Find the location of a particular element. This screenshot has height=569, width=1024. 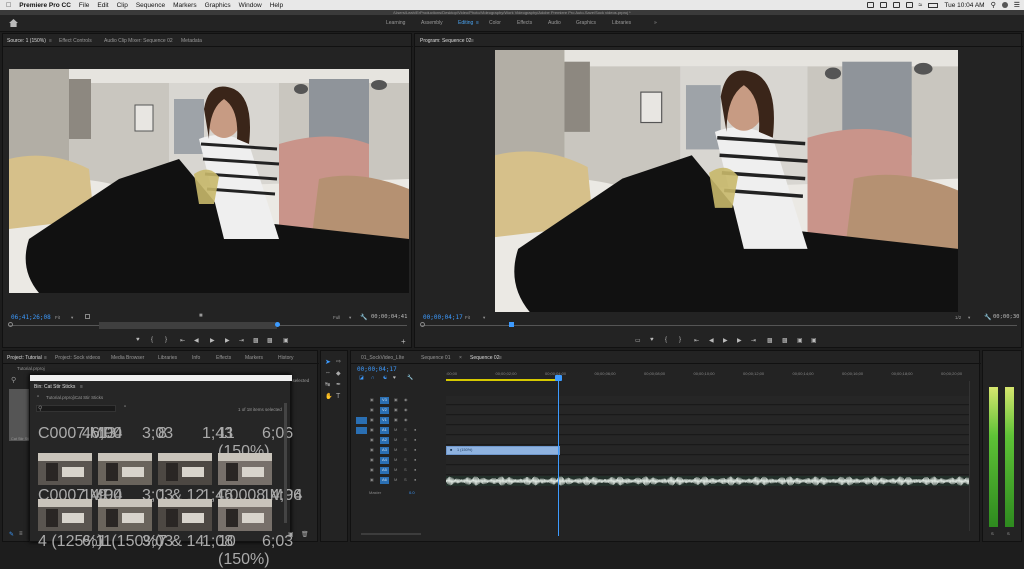

sync-lock-icon: ▣ is located at coordinates (396, 399).